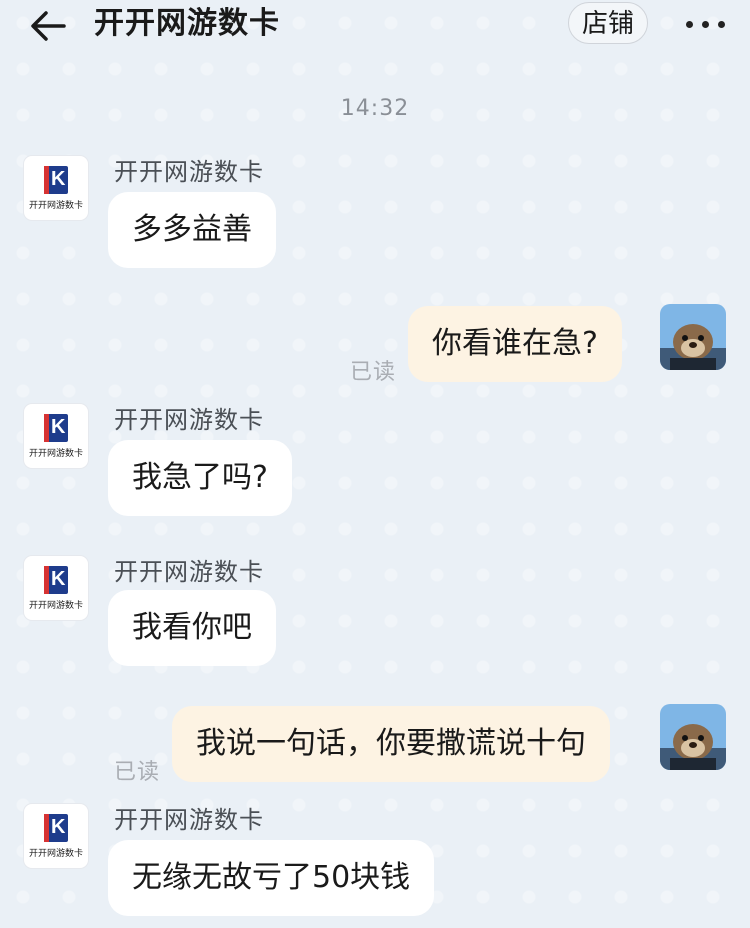  What do you see at coordinates (271, 878) in the screenshot?
I see `message-bubble-incoming: 无缘无故亏了50块钱` at bounding box center [271, 878].